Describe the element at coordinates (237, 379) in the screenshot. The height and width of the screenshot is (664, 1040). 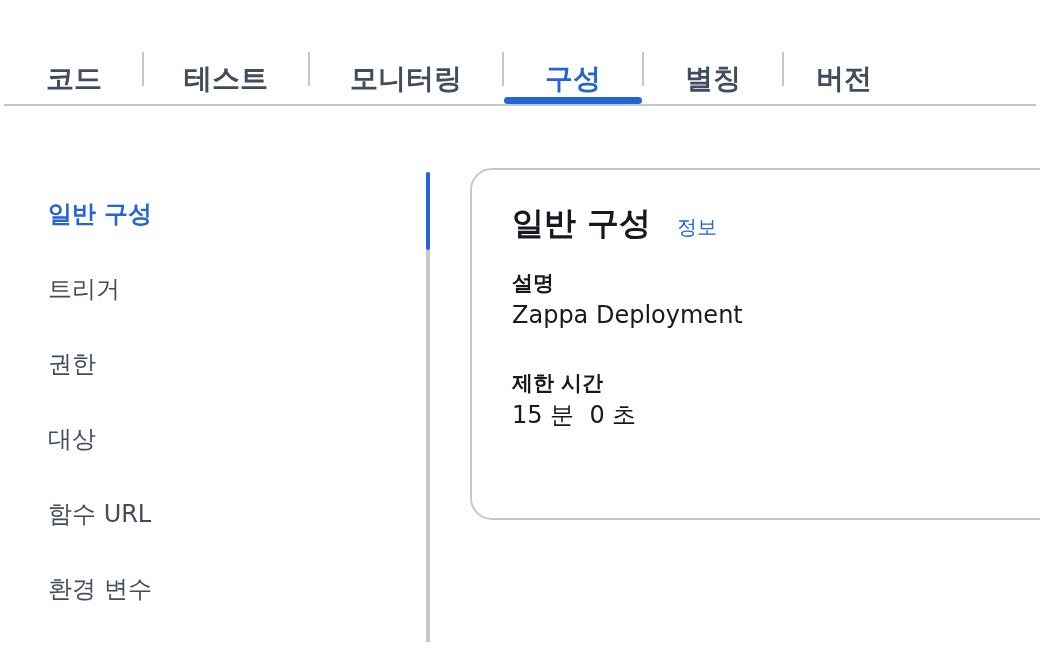
I see `sidebar-item: 권한` at that location.